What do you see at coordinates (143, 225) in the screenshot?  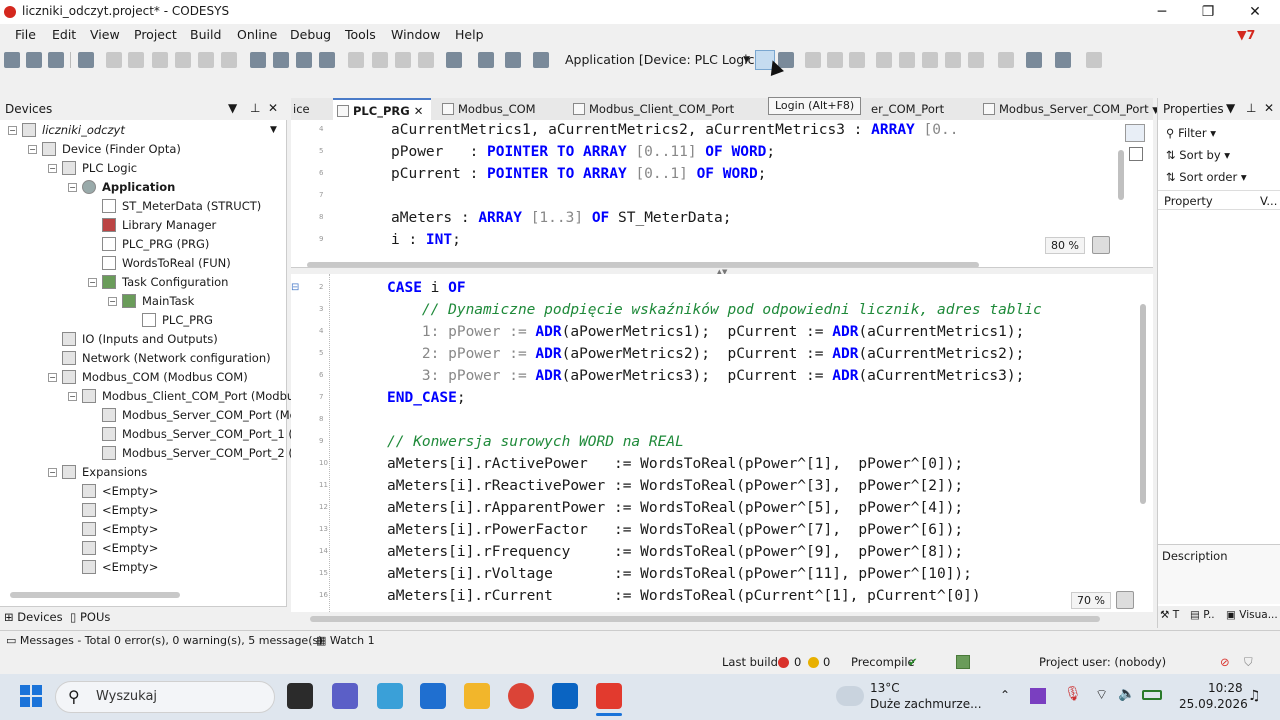 I see `tree-item: Library Manager` at bounding box center [143, 225].